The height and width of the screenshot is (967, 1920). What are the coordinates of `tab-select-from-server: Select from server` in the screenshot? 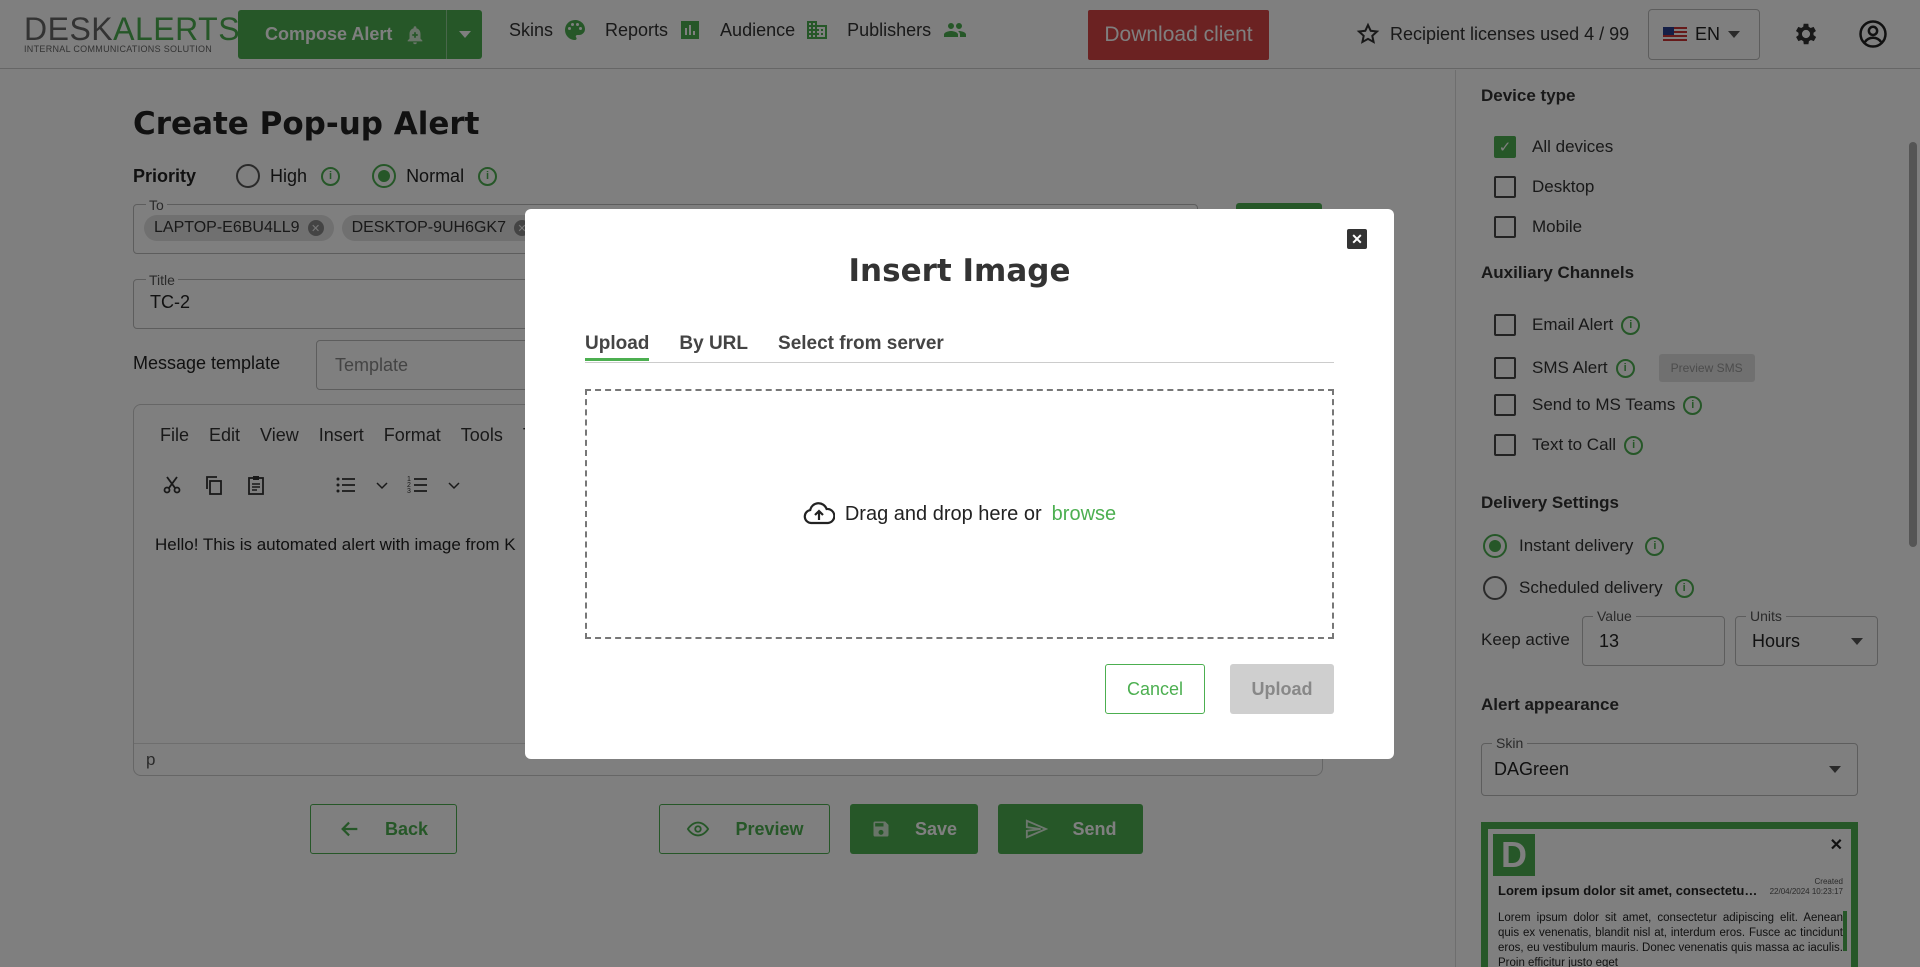 It's located at (861, 342).